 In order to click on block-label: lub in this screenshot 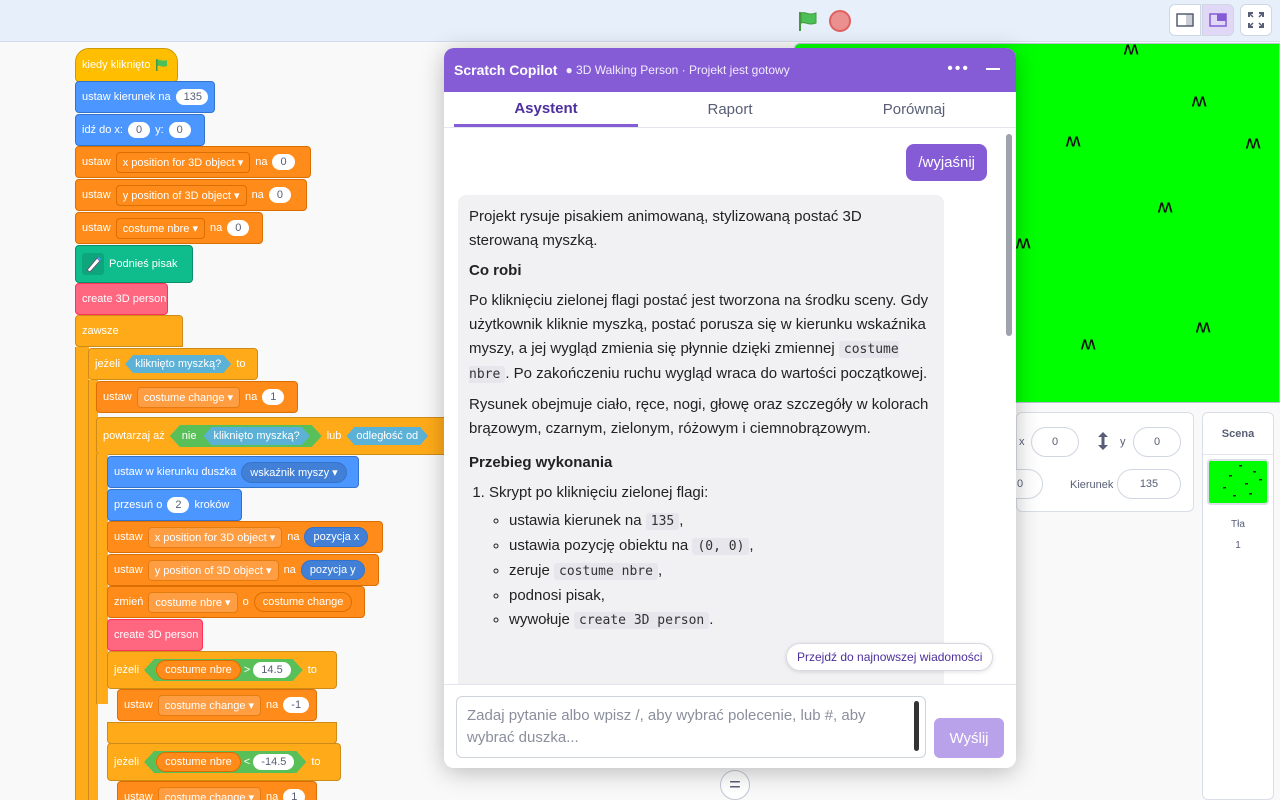, I will do `click(334, 436)`.